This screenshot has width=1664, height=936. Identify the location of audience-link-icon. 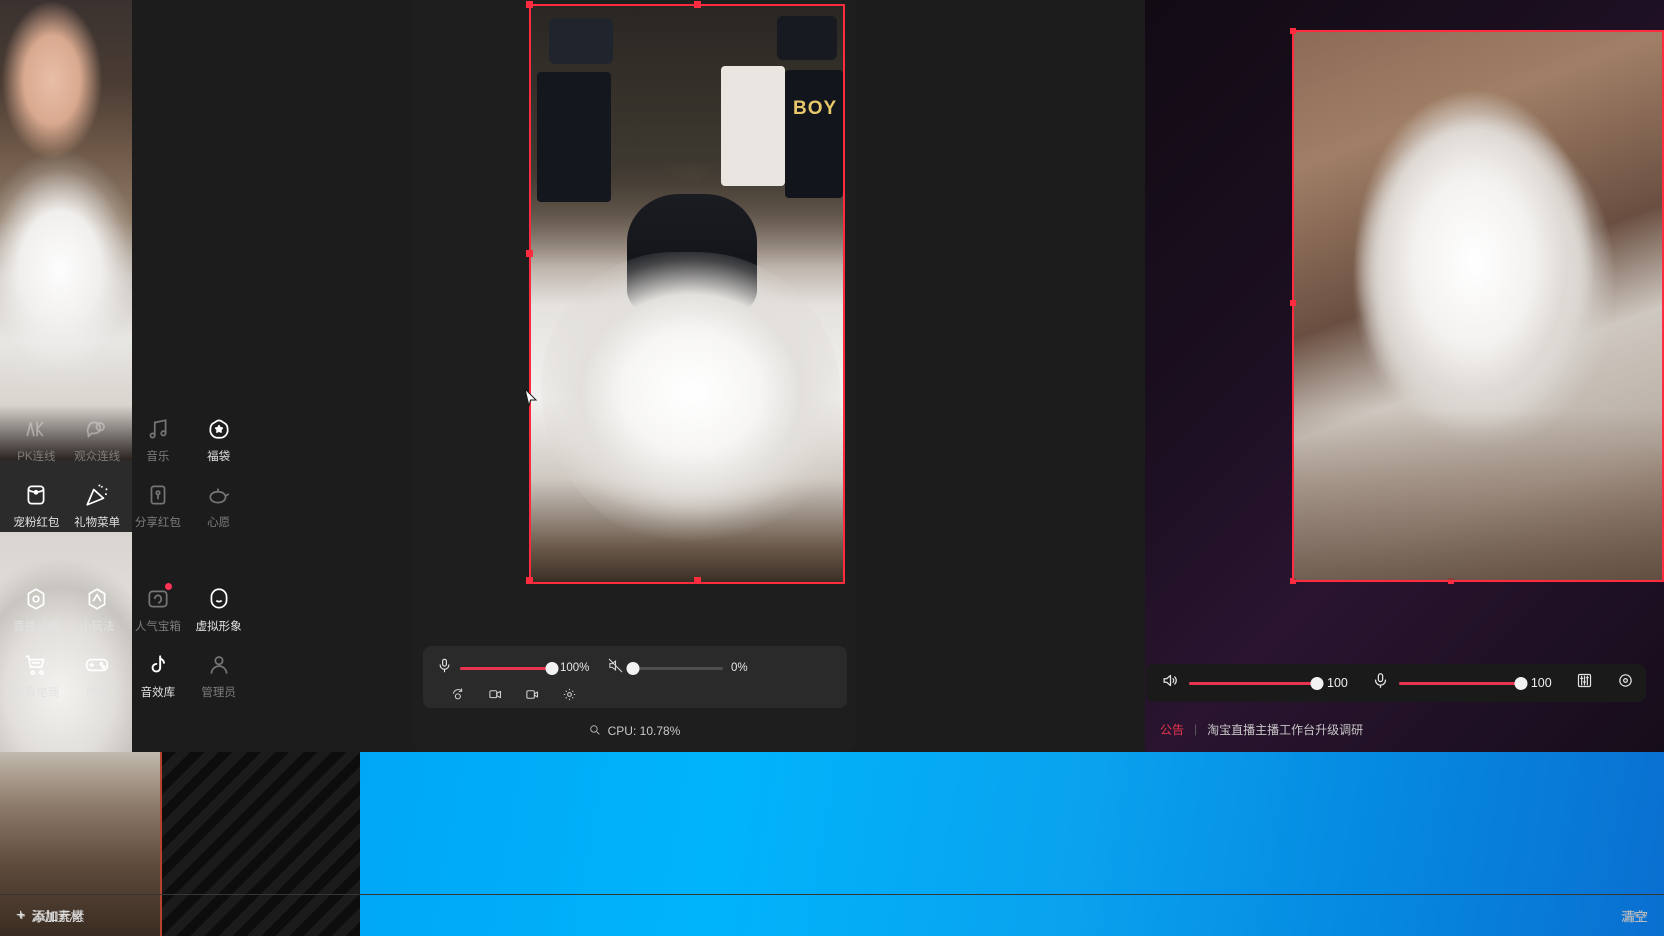
(97, 429).